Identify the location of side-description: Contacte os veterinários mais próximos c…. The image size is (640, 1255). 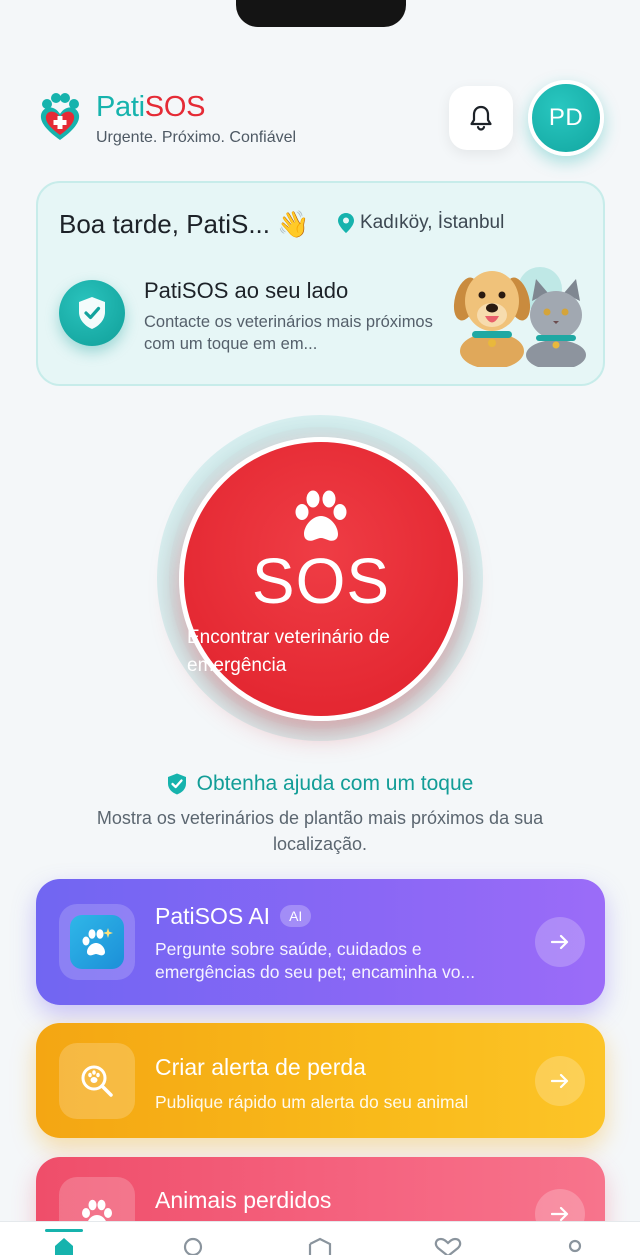
(288, 333).